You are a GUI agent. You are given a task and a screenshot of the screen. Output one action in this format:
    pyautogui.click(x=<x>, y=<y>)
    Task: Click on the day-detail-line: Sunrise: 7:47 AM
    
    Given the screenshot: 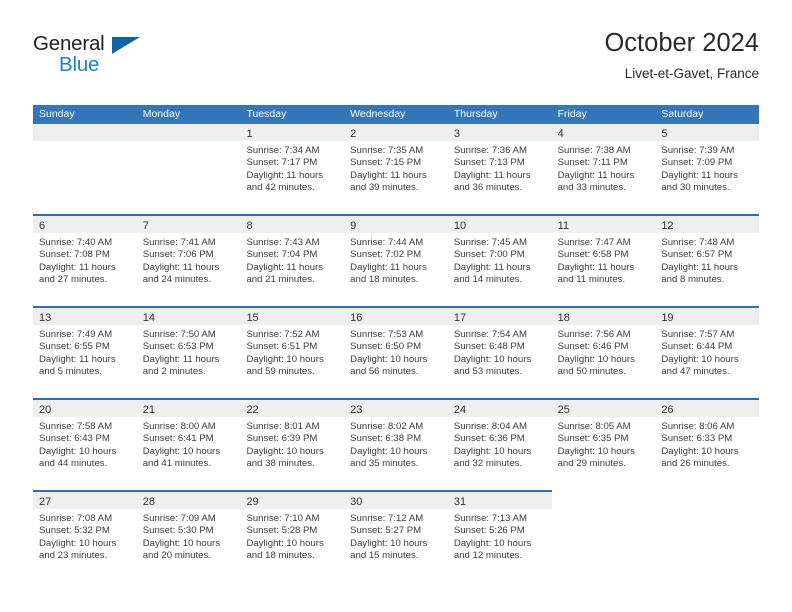 What is the action you would take?
    pyautogui.click(x=594, y=242)
    